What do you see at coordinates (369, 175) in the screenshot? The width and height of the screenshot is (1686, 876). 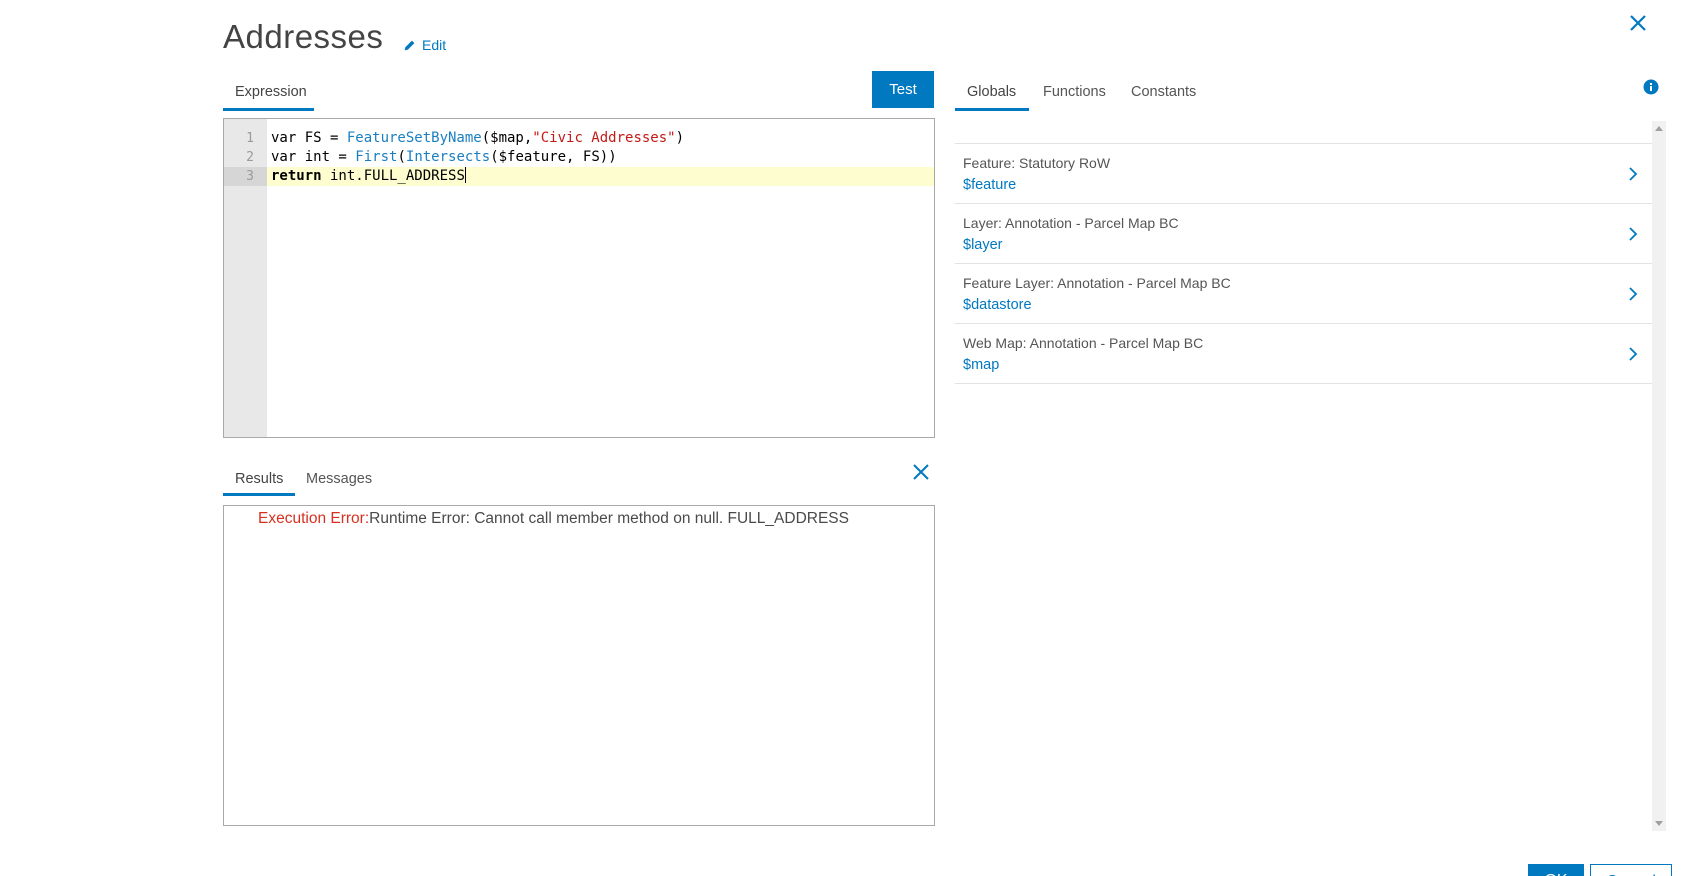 I see `code-text: return int.FULL_ADDRESS` at bounding box center [369, 175].